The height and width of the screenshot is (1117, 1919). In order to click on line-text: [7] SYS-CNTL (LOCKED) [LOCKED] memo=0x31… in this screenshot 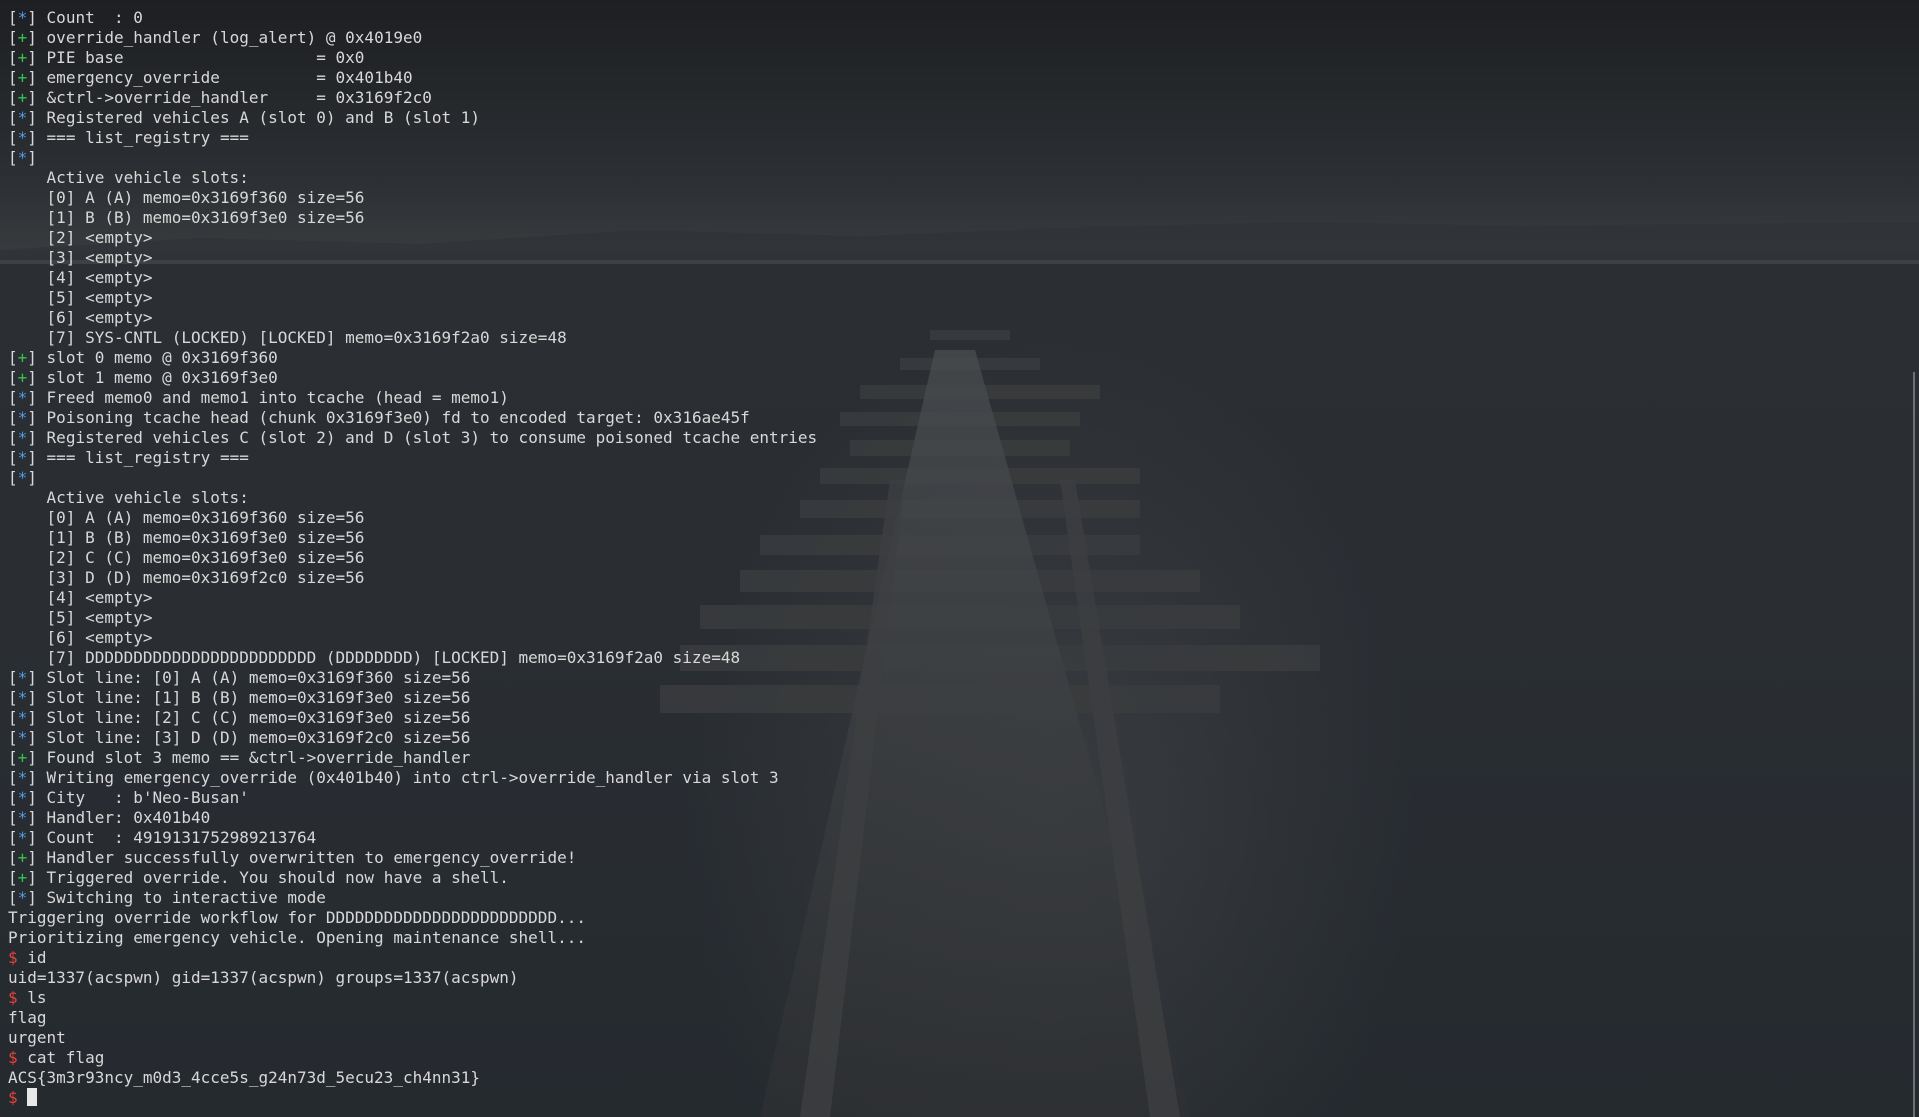, I will do `click(287, 337)`.